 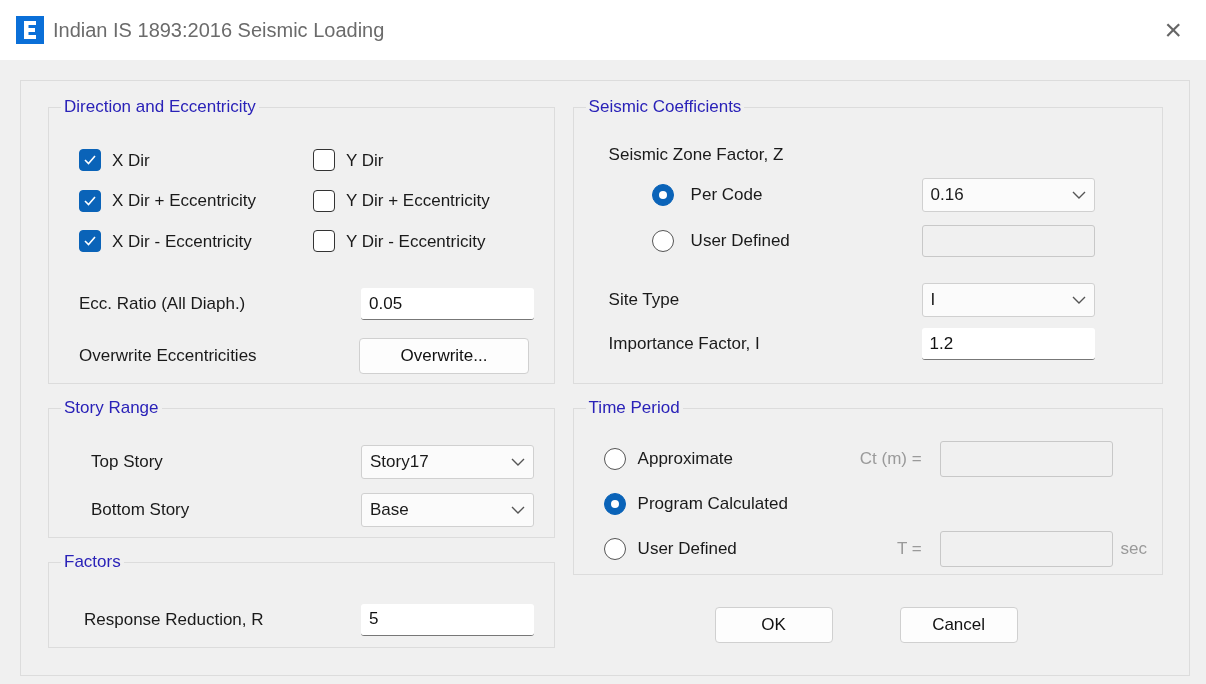 I want to click on ok-button: OK, so click(x=773, y=625).